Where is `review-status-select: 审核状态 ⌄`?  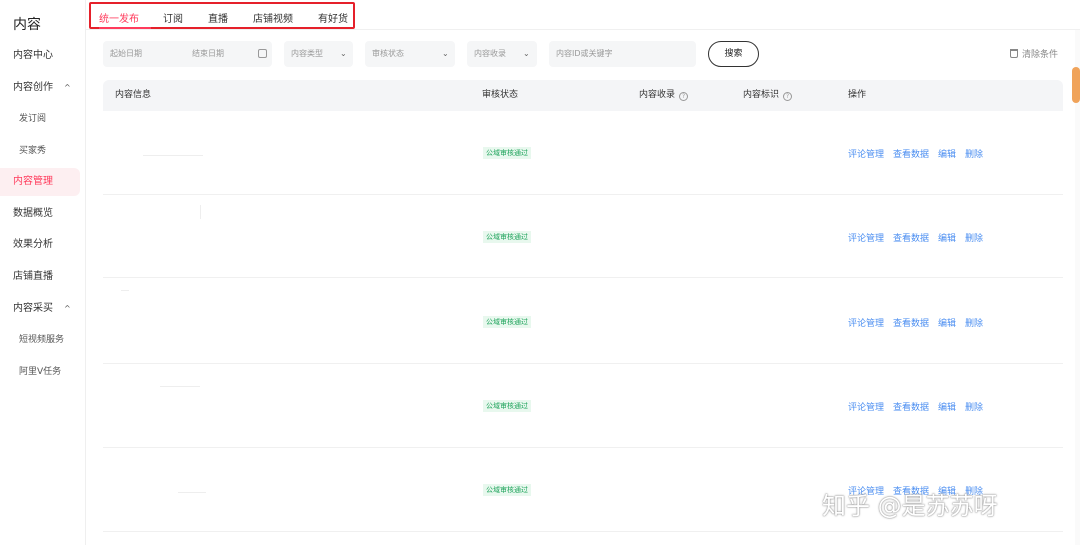 review-status-select: 审核状态 ⌄ is located at coordinates (410, 54).